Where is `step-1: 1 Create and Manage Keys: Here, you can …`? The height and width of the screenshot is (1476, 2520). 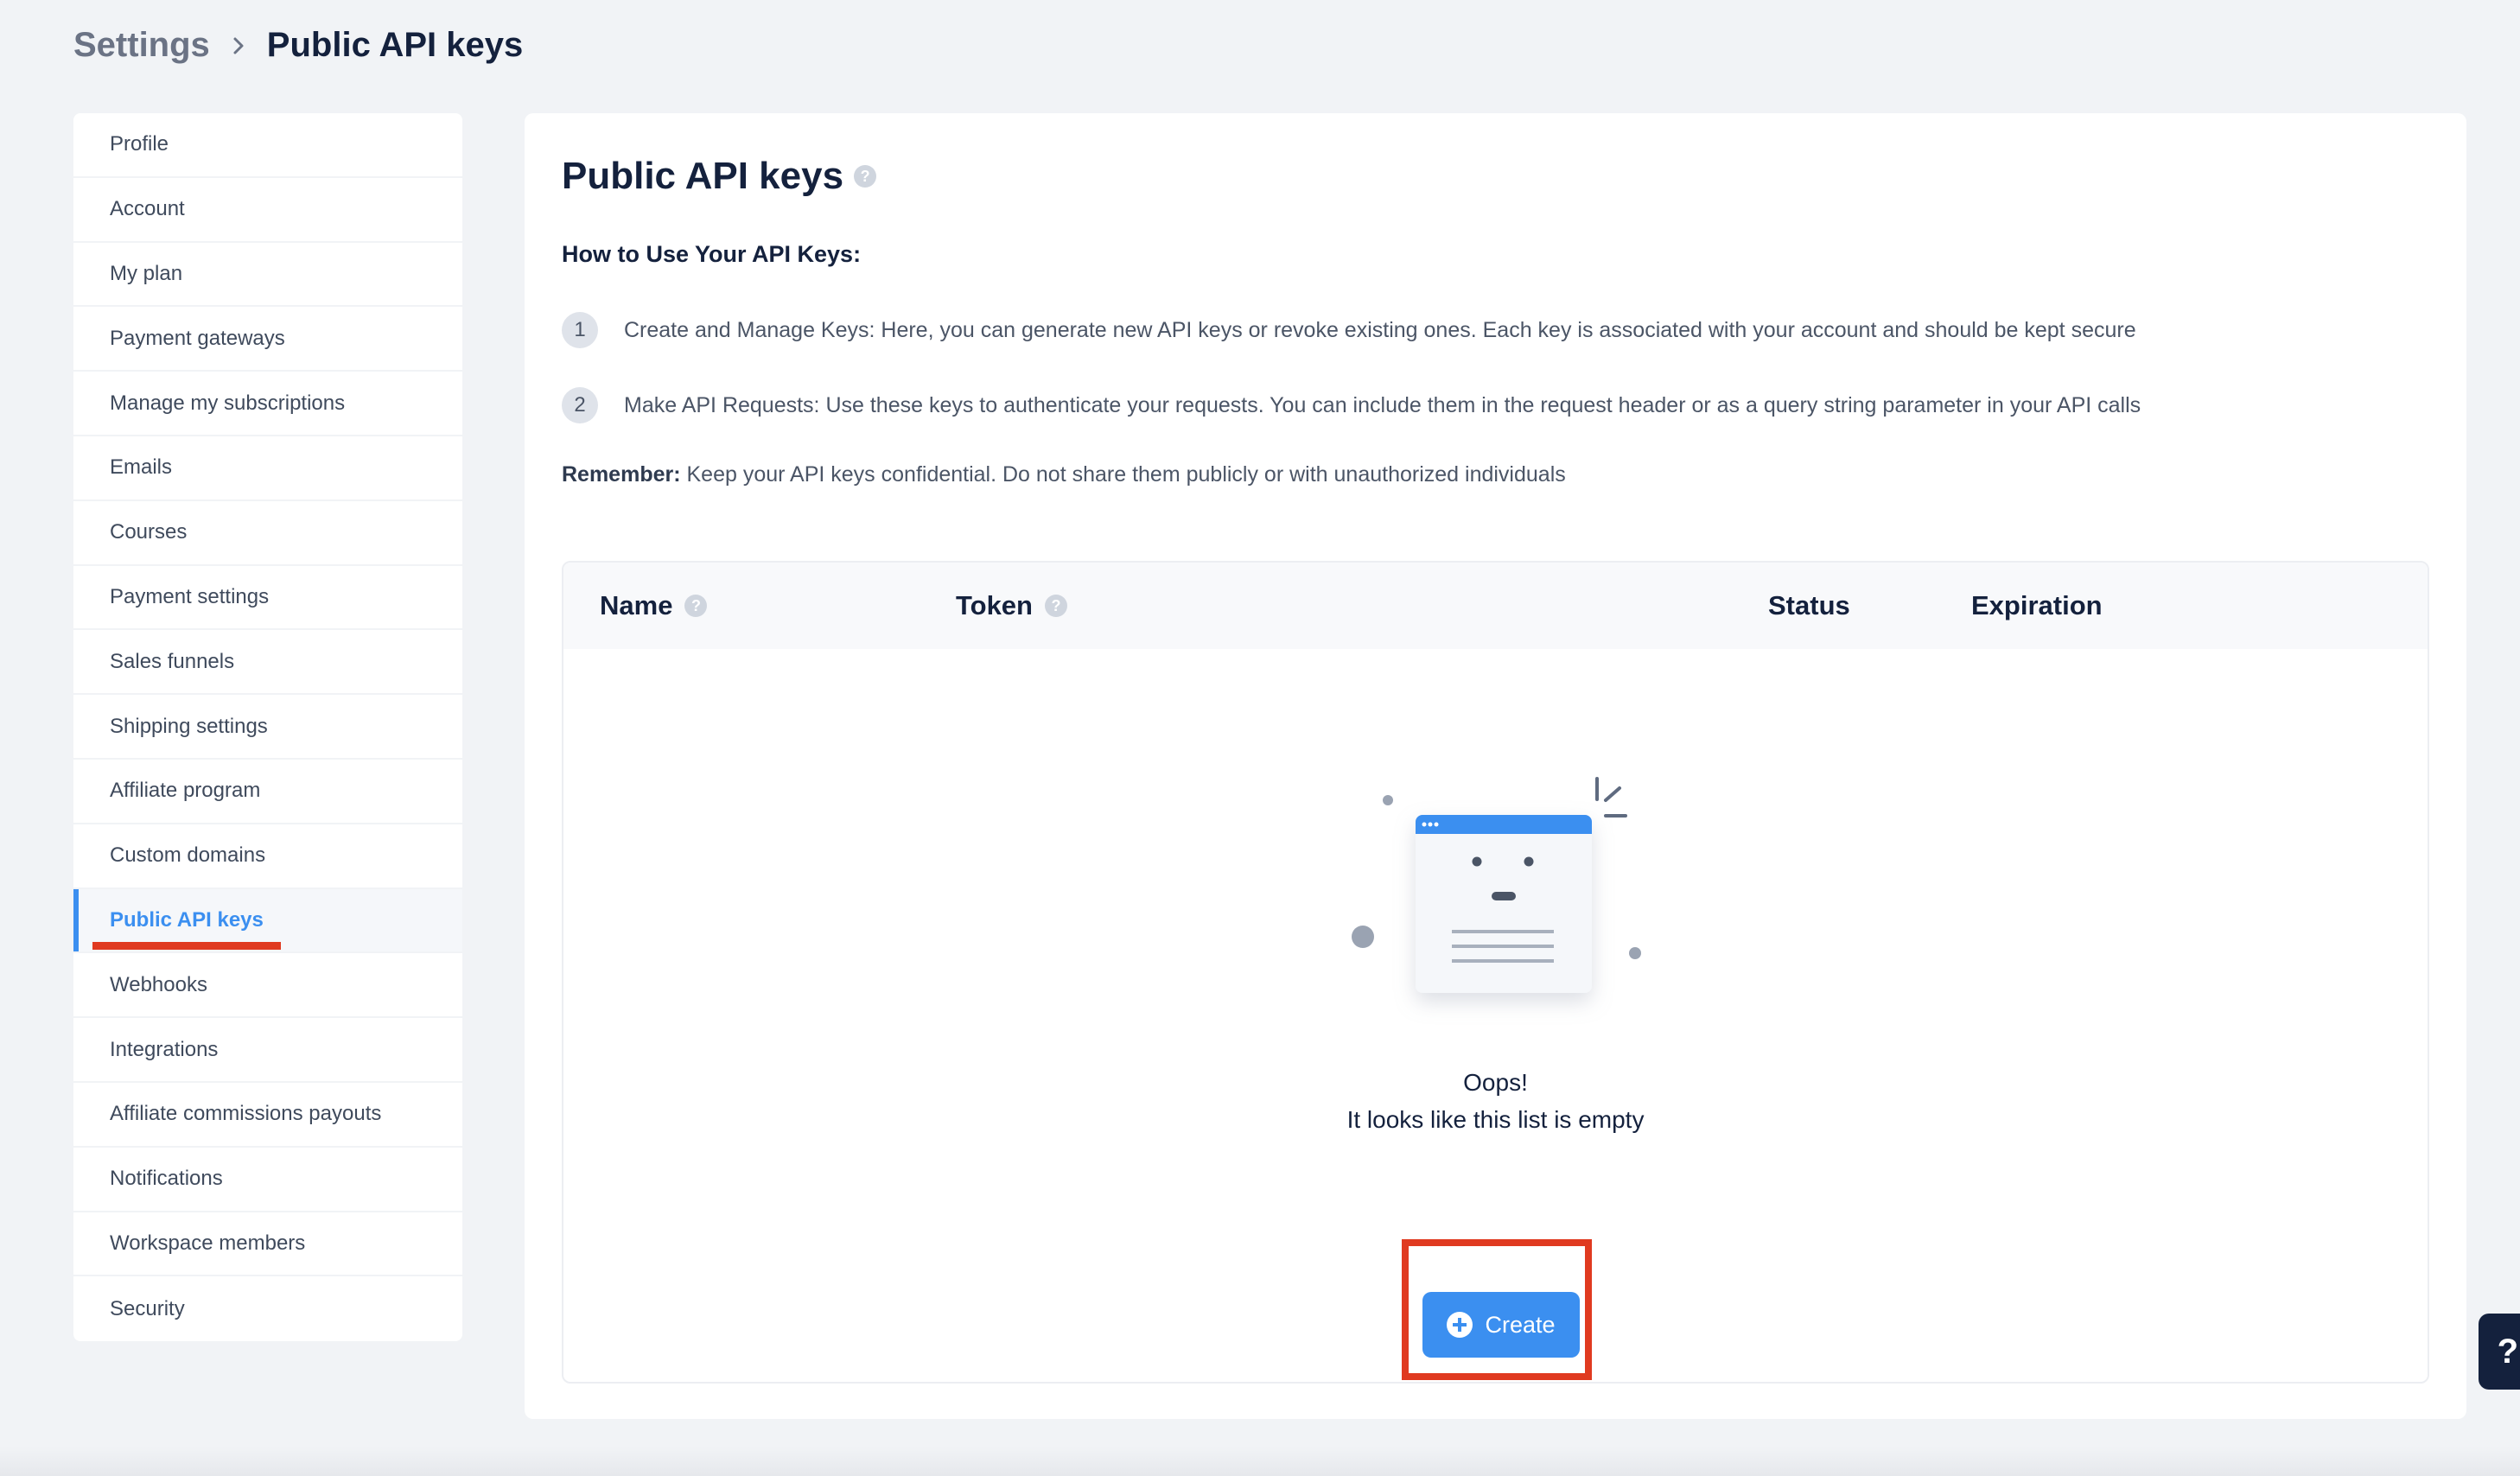
step-1: 1 Create and Manage Keys: Here, you can … is located at coordinates (1349, 330).